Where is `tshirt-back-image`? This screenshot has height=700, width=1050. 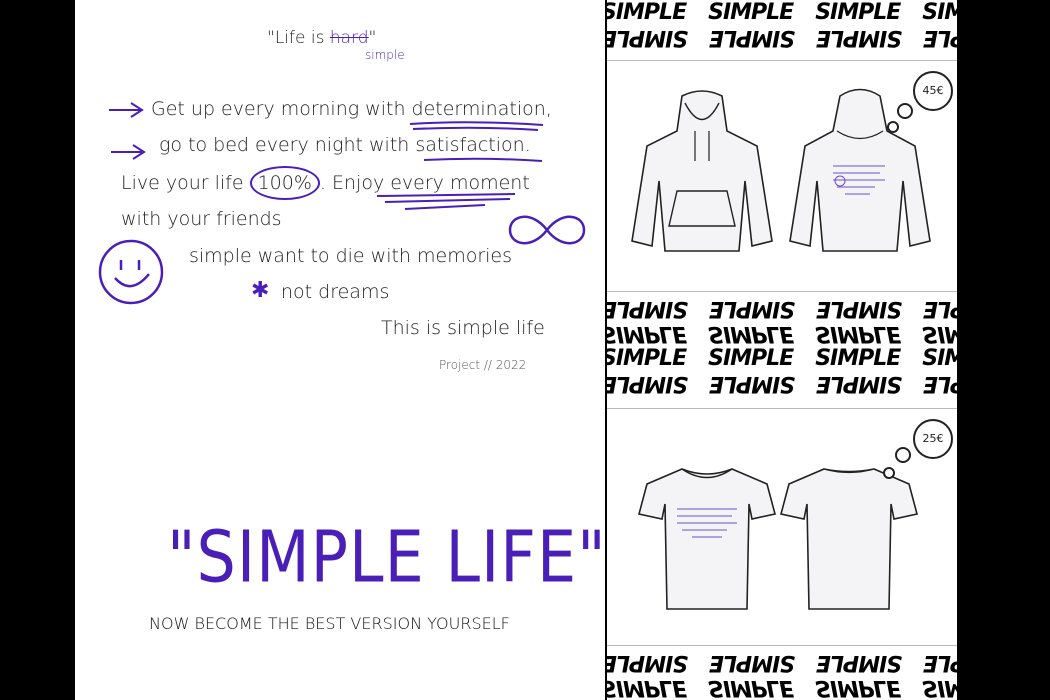 tshirt-back-image is located at coordinates (849, 539).